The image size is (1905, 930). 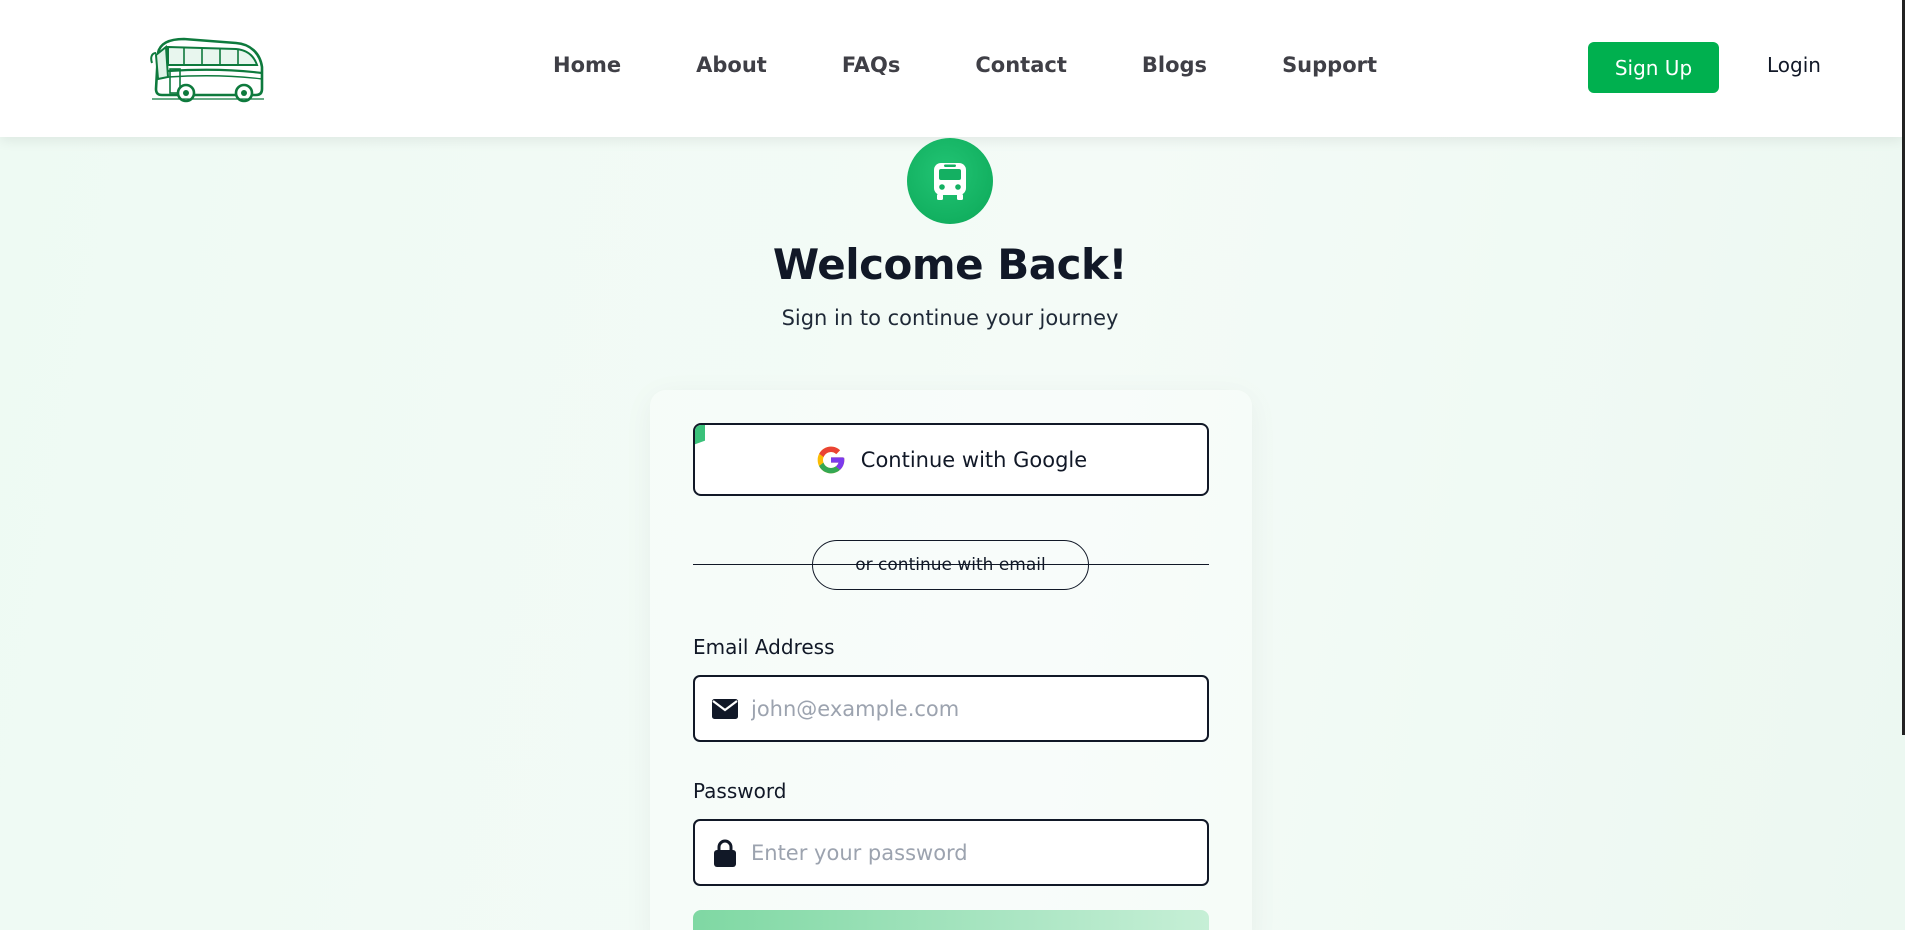 I want to click on google-button-label: Continue with Google, so click(x=974, y=459).